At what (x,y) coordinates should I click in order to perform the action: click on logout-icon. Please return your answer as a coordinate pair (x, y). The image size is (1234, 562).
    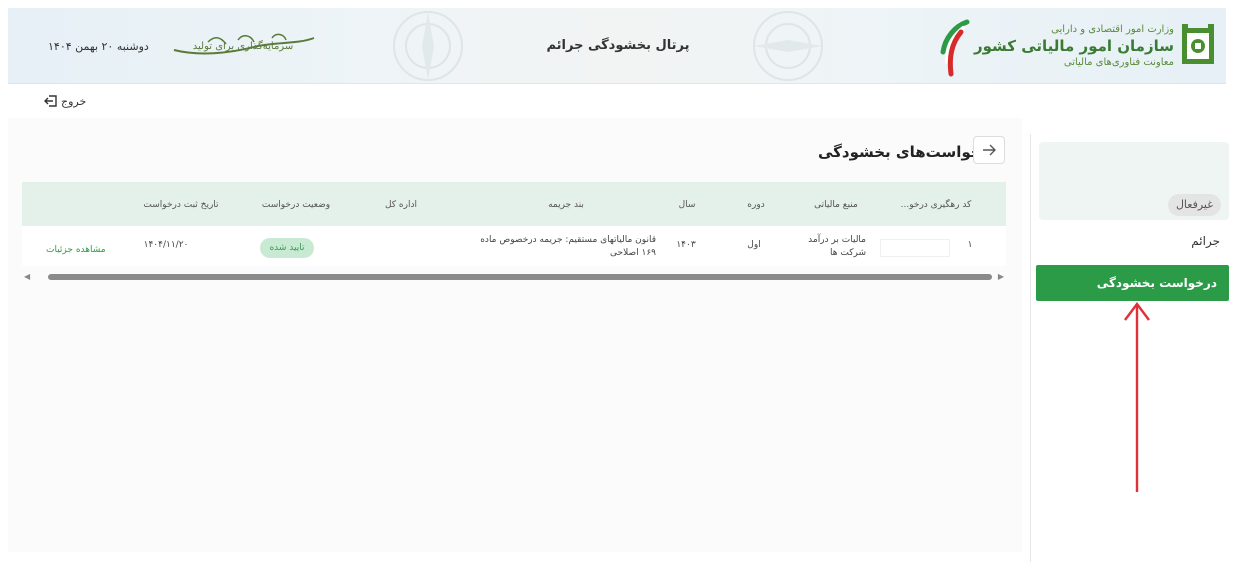
    Looking at the image, I should click on (50, 101).